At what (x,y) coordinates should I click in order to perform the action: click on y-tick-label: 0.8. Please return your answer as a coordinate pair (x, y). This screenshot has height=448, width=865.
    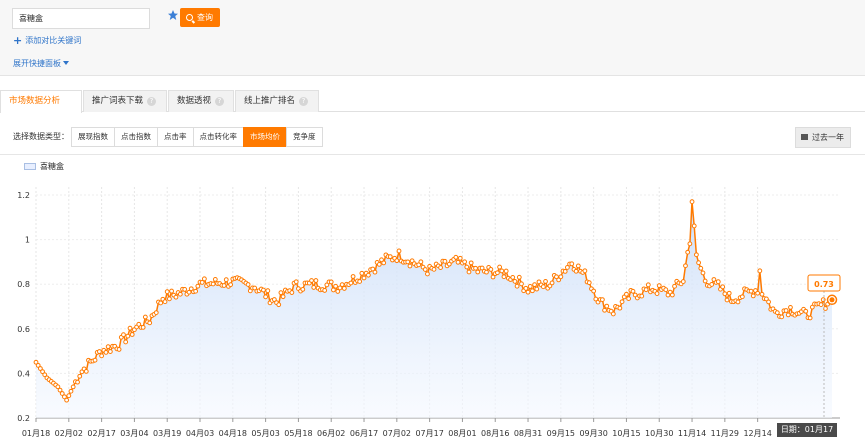
    Looking at the image, I should click on (23, 284).